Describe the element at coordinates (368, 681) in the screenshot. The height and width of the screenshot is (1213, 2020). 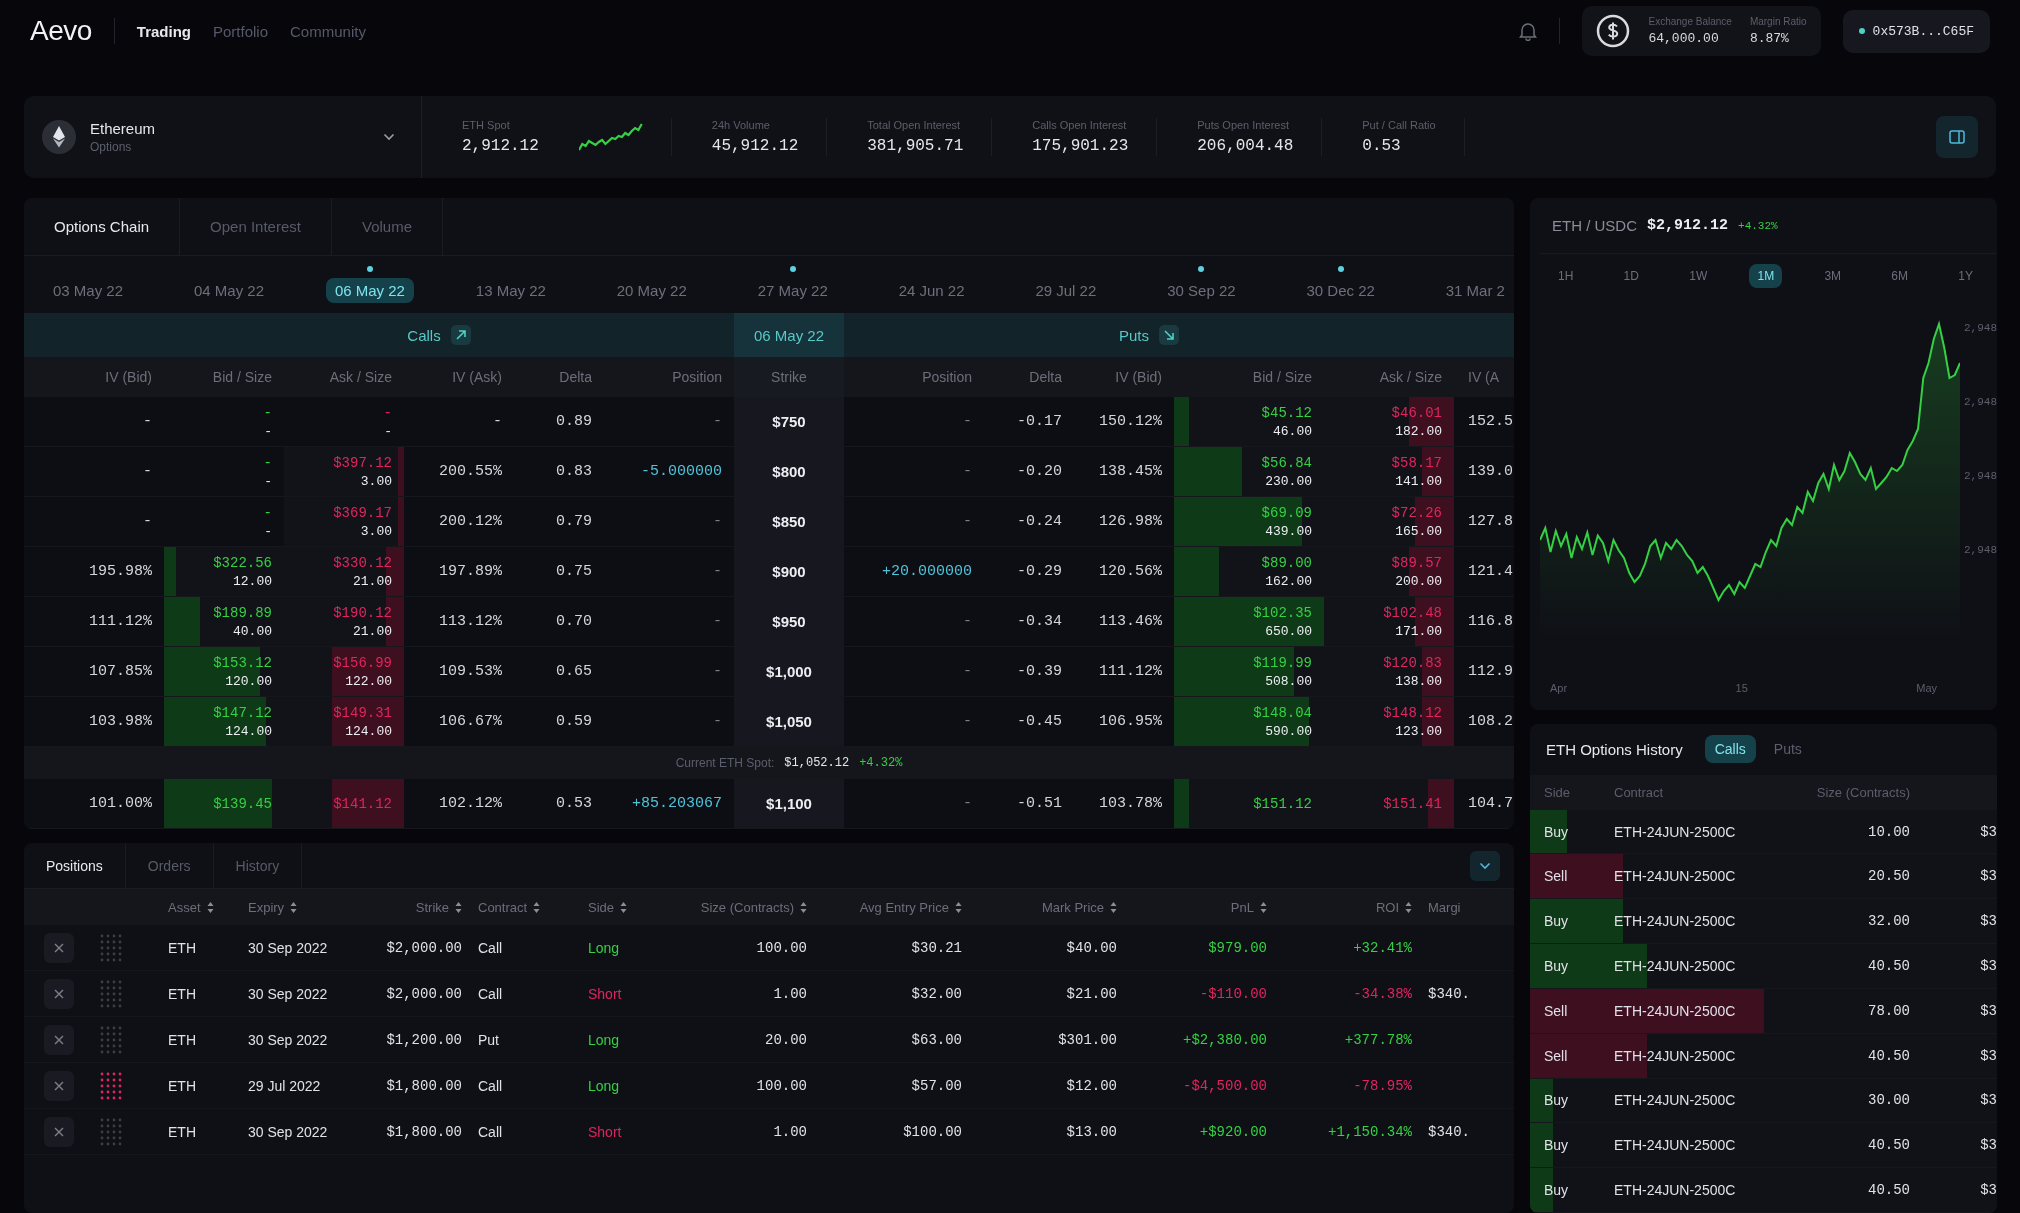
I see `quote-size: 122.00` at that location.